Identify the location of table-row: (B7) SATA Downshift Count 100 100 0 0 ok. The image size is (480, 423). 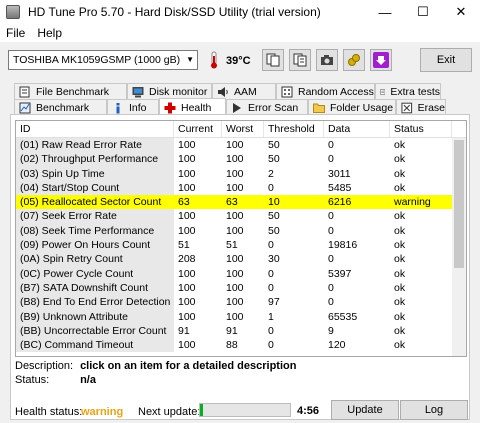
(241, 288).